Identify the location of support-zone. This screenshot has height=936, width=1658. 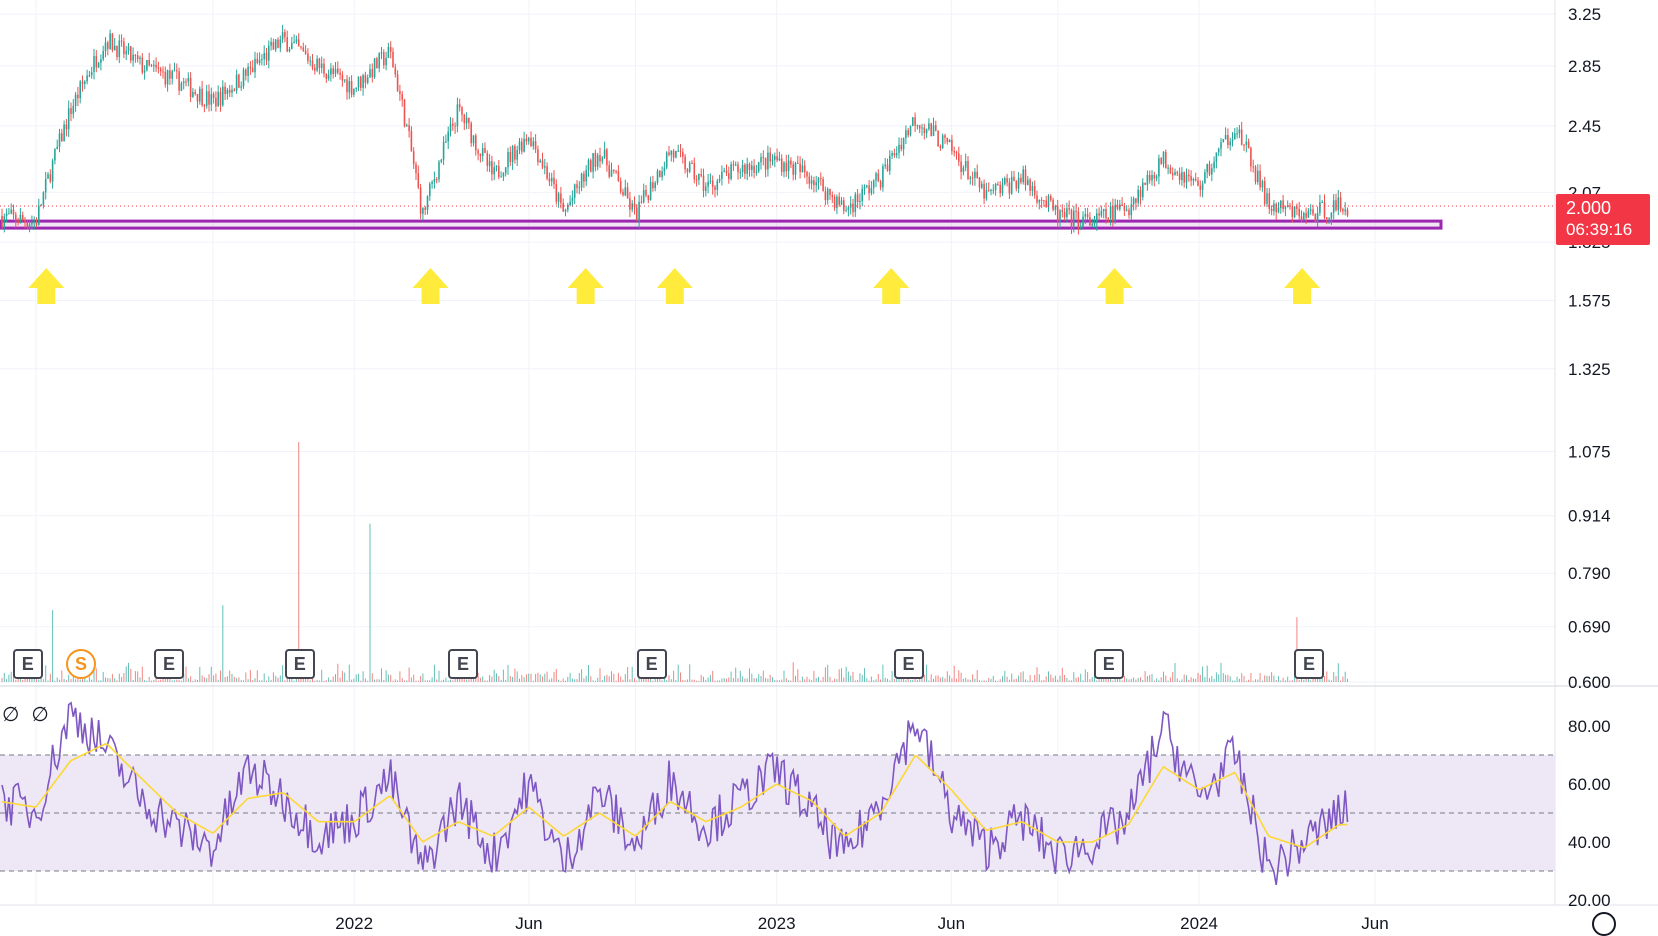
(721, 224).